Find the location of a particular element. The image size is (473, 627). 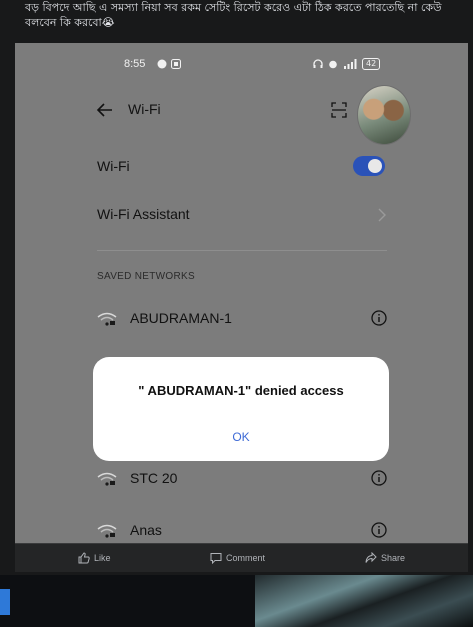

share-label: Share is located at coordinates (393, 558).